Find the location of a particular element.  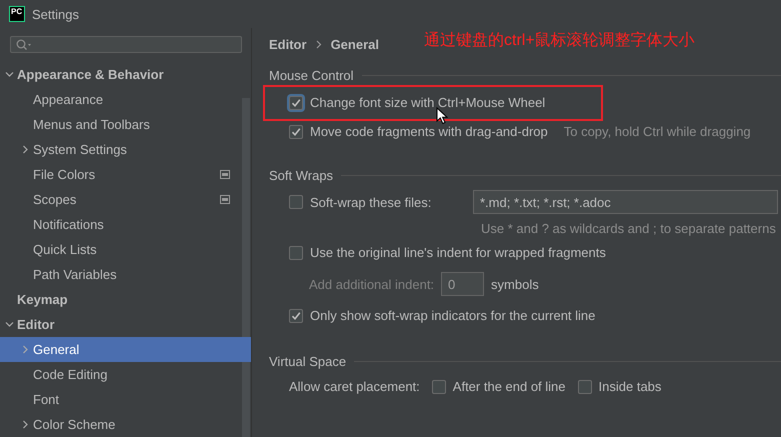

breadcrumb-item: Editor is located at coordinates (288, 44).